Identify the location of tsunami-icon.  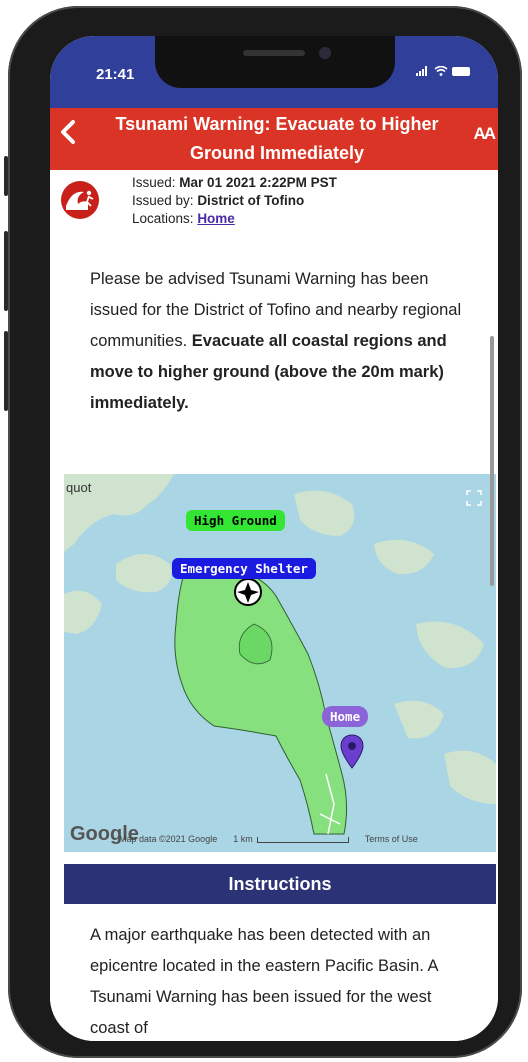
(80, 200).